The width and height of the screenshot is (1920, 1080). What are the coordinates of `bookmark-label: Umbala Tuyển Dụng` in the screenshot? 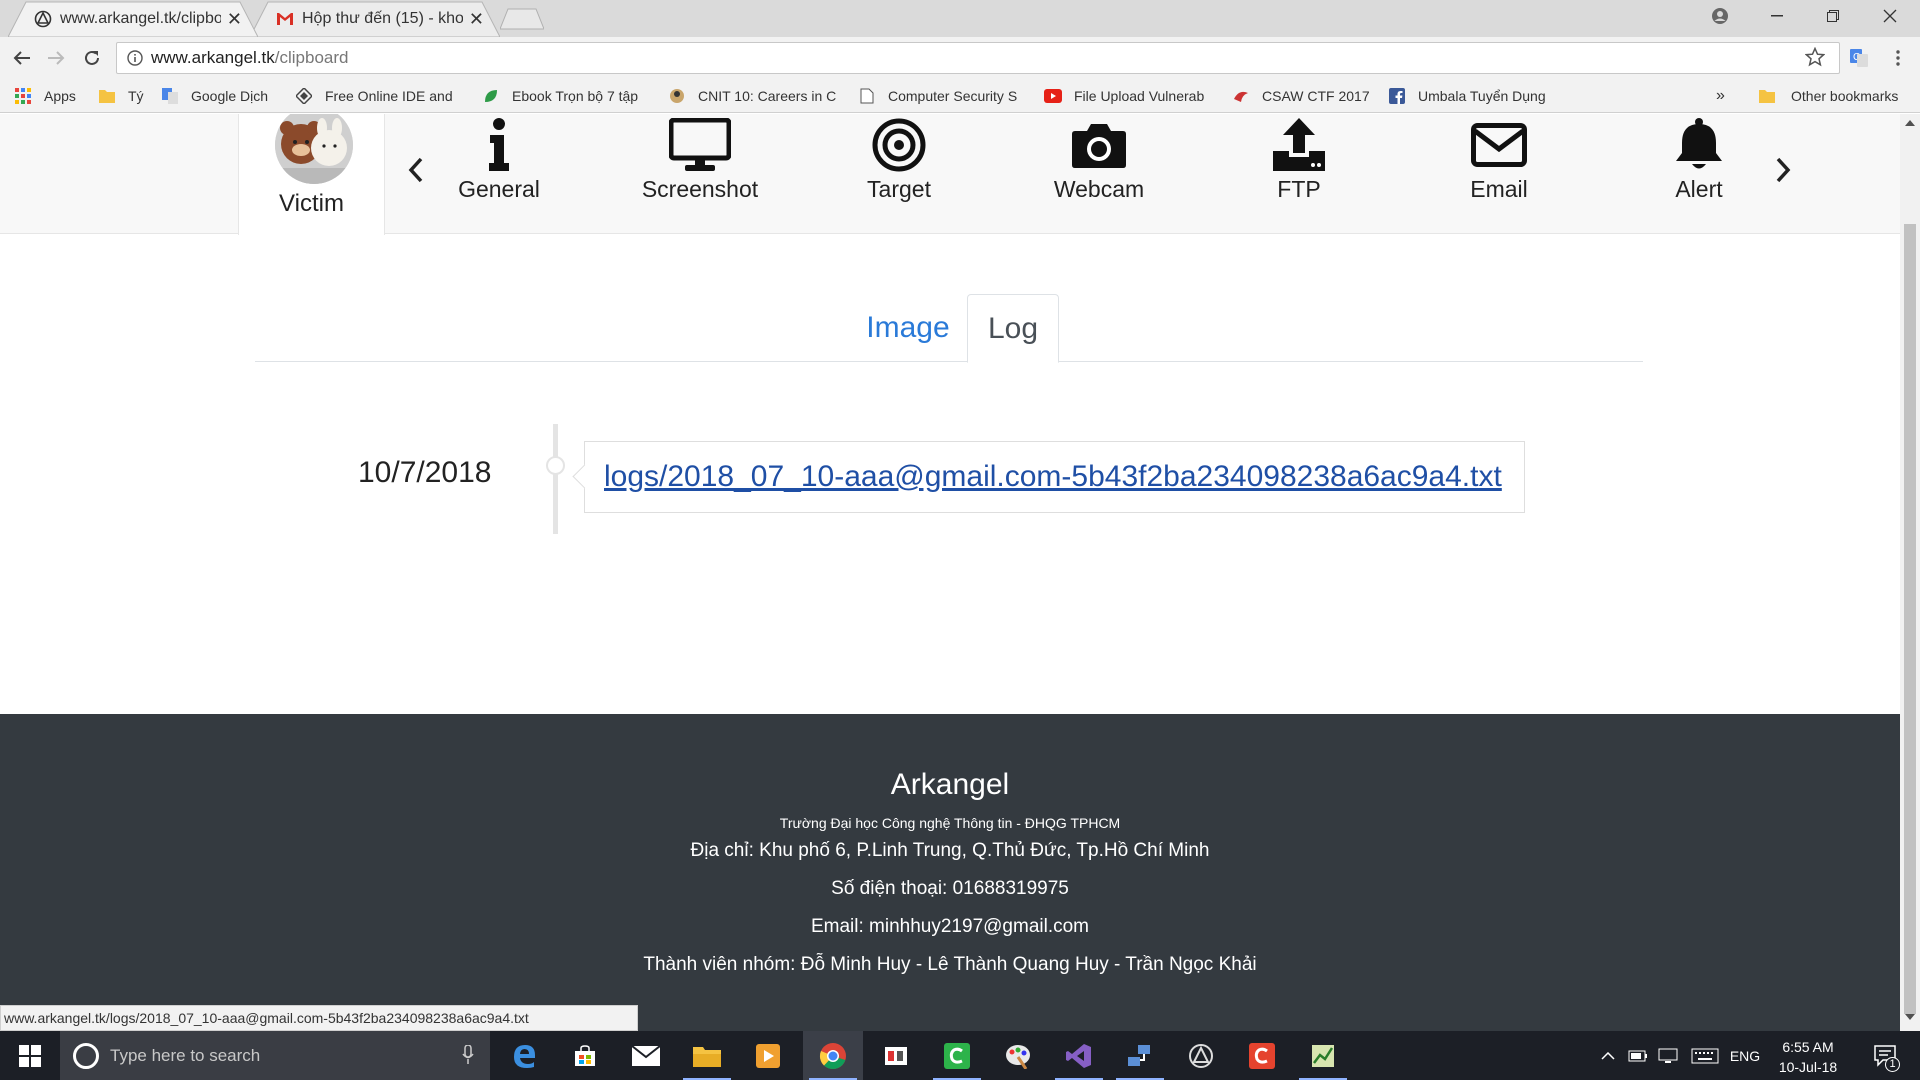 It's located at (1482, 95).